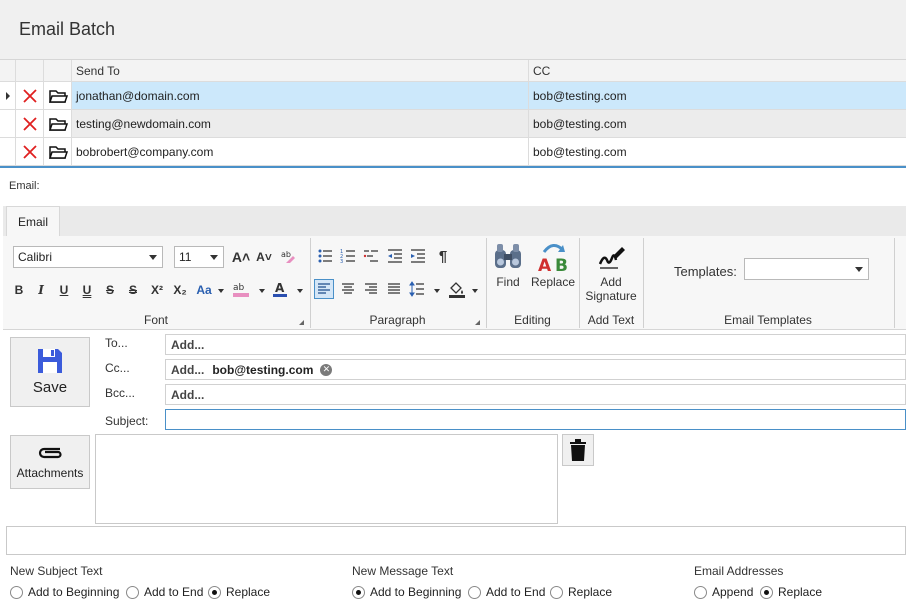 Image resolution: width=906 pixels, height=615 pixels. What do you see at coordinates (110, 290) in the screenshot?
I see `strikethrough-button: S` at bounding box center [110, 290].